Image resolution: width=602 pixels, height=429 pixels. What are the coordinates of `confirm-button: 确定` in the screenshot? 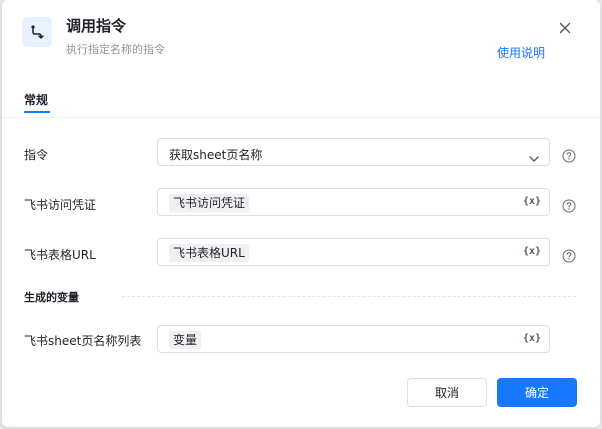 It's located at (537, 392).